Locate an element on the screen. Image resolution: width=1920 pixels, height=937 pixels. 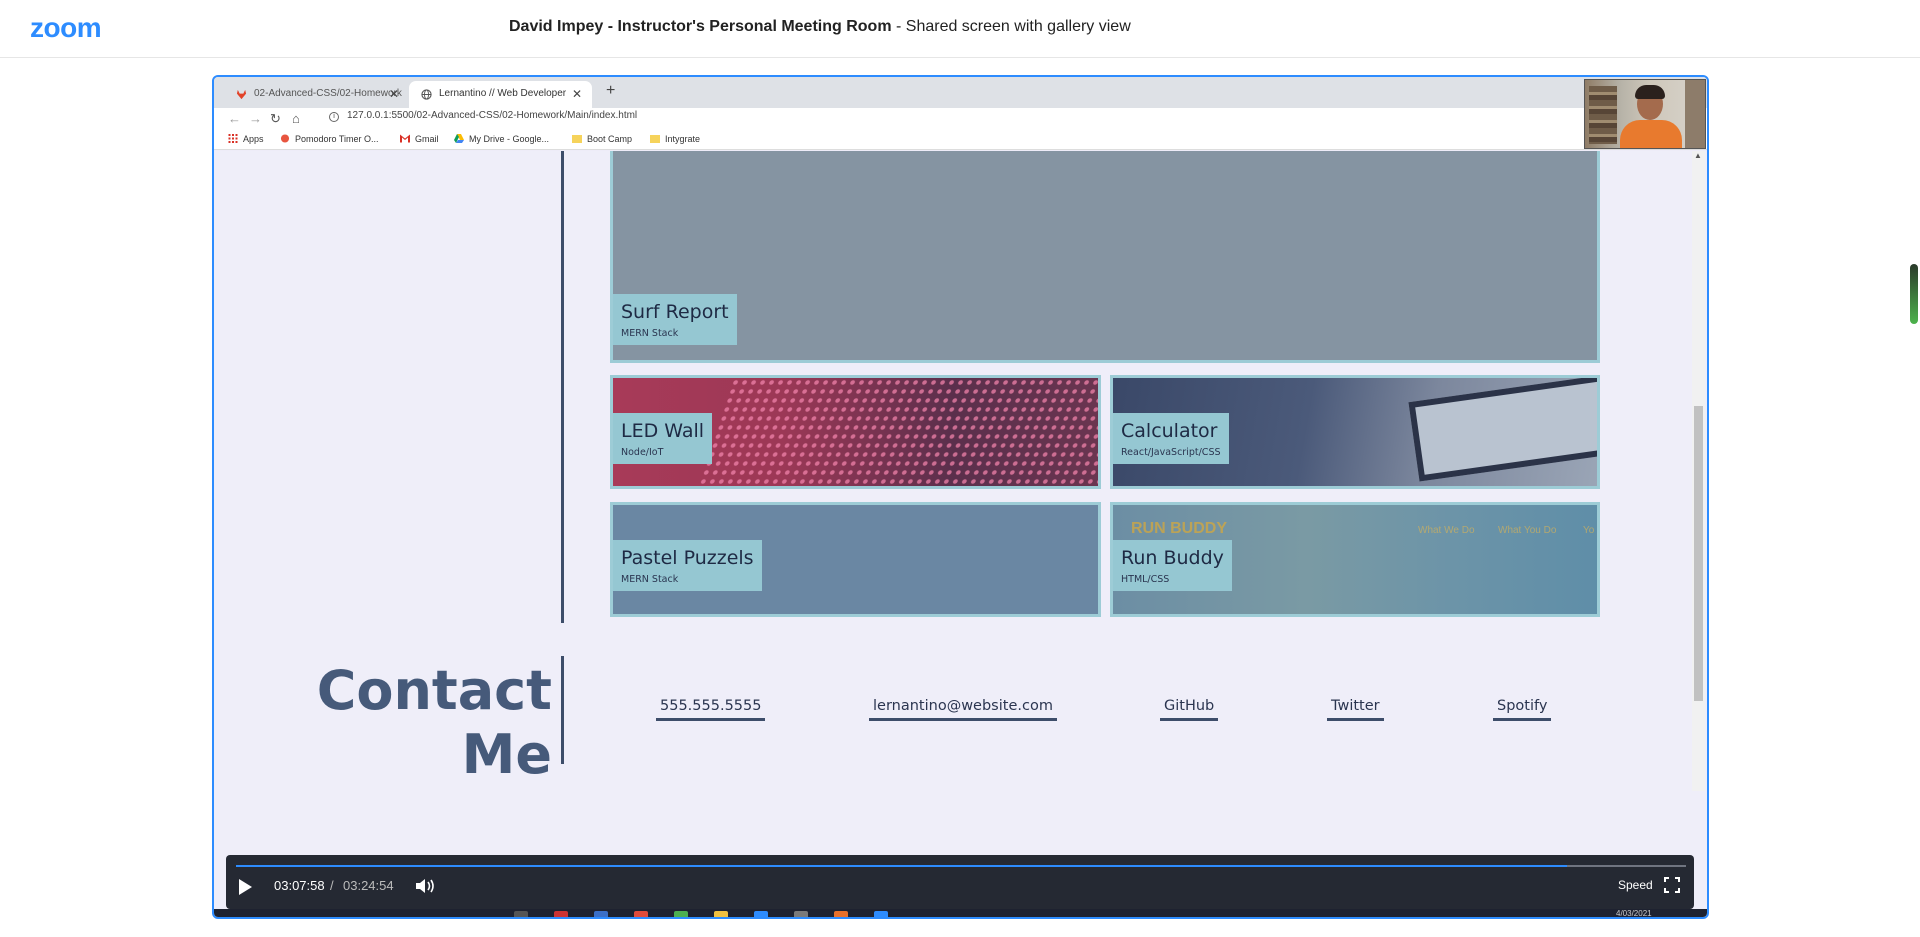
bookshelf is located at coordinates (1603, 115).